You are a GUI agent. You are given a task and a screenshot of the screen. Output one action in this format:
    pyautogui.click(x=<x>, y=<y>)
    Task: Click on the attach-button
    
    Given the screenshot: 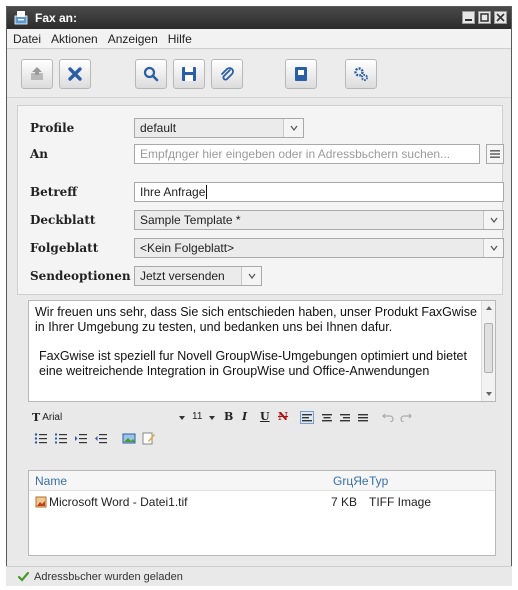 What is the action you would take?
    pyautogui.click(x=227, y=74)
    